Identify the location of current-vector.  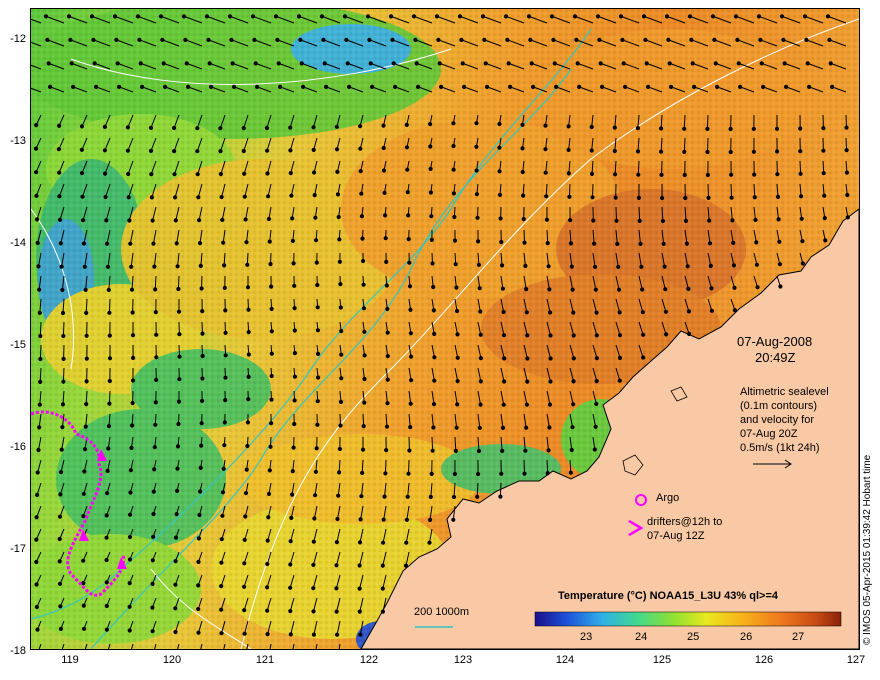
(40, 329).